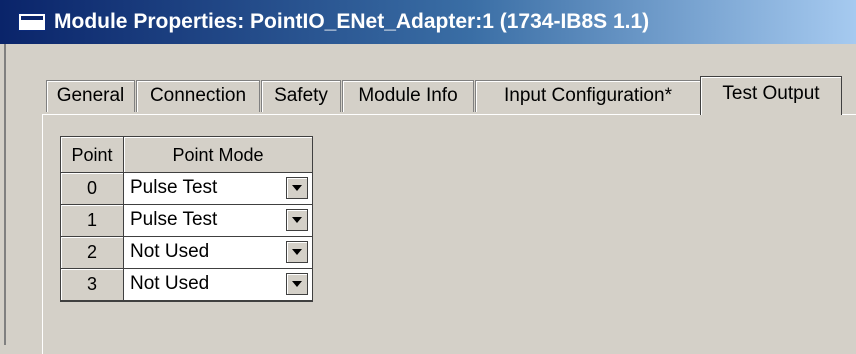 The image size is (856, 354). I want to click on tab-test-output: Test Output, so click(771, 95).